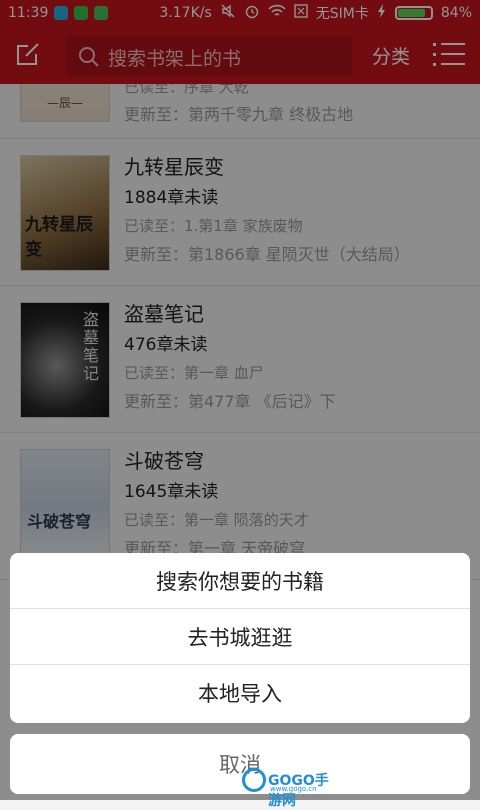 The width and height of the screenshot is (480, 810). Describe the element at coordinates (240, 581) in the screenshot. I see `search-books-option: 搜索你想要的书籍` at that location.